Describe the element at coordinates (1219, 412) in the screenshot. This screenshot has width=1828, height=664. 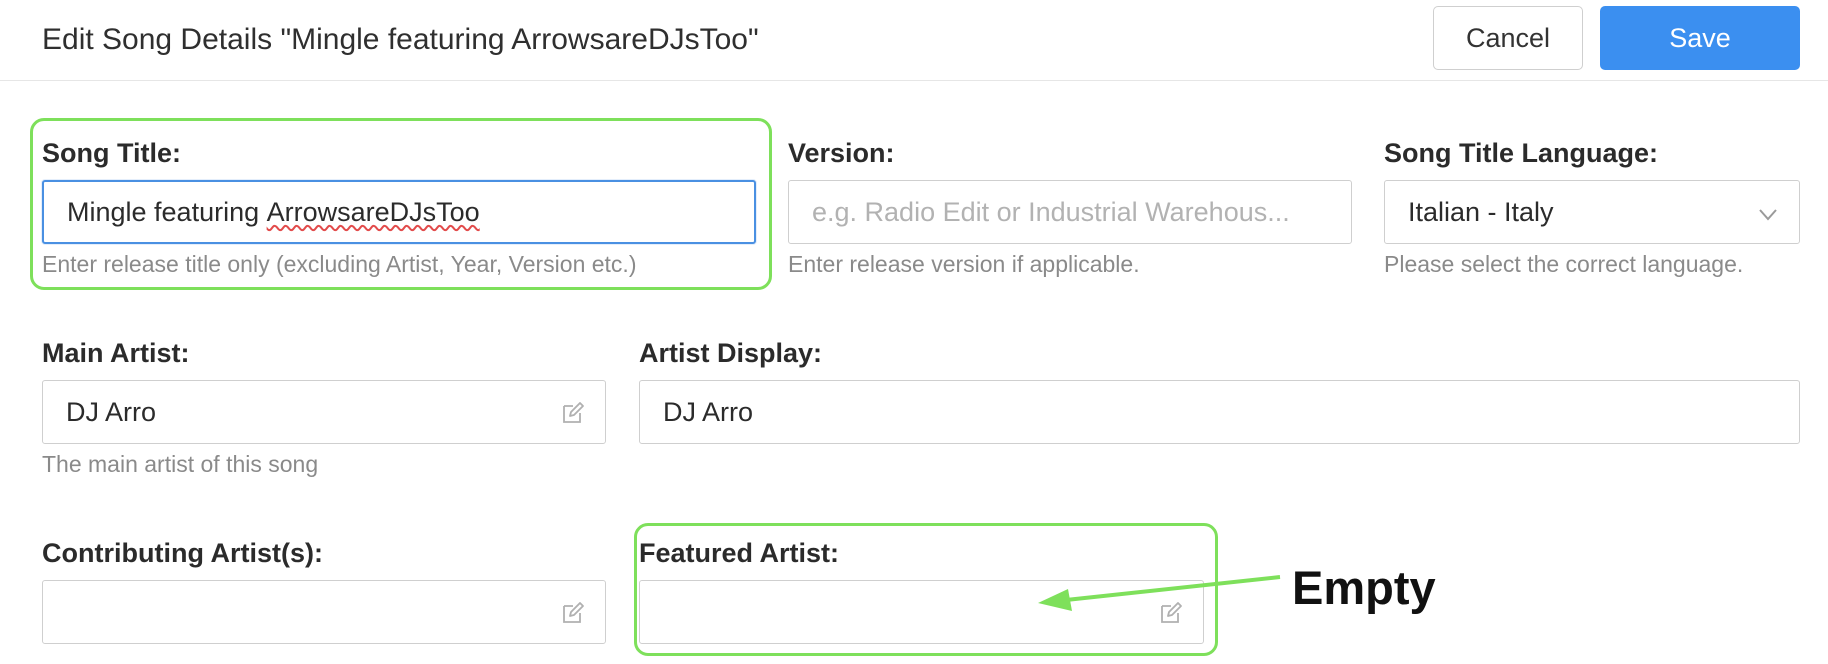
I see `artist-display-input: DJ Arro` at that location.